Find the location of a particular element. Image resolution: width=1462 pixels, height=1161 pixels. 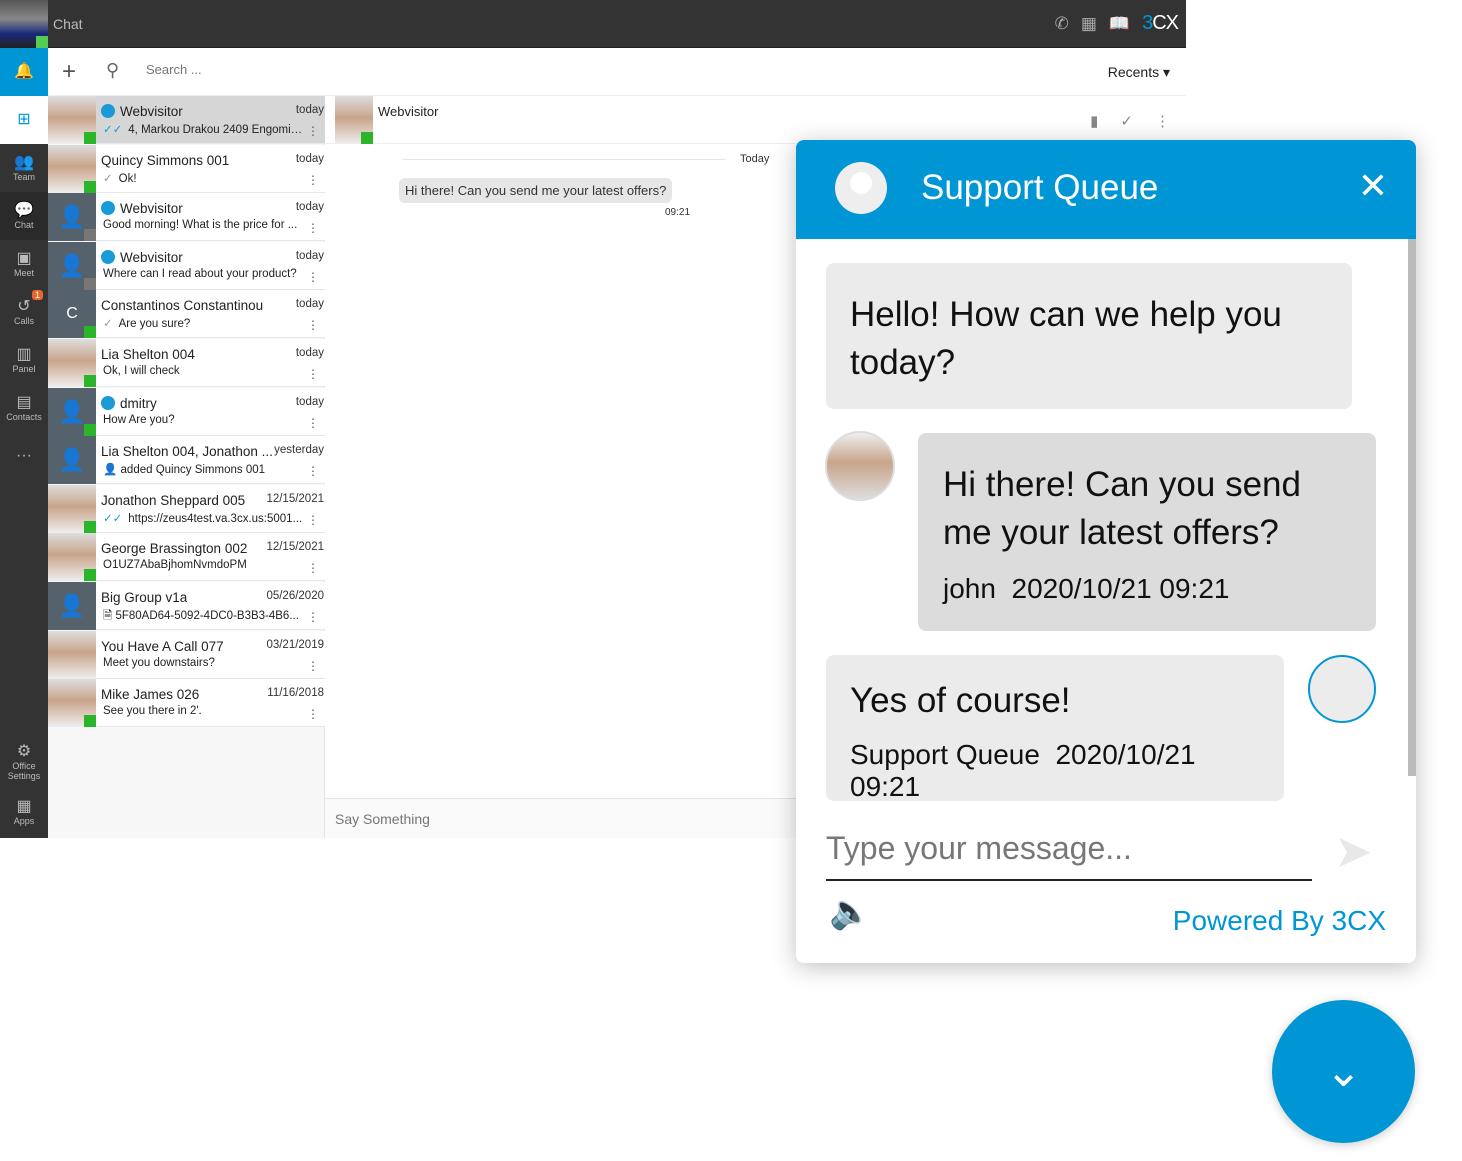

queue-avatar is located at coordinates (861, 188).